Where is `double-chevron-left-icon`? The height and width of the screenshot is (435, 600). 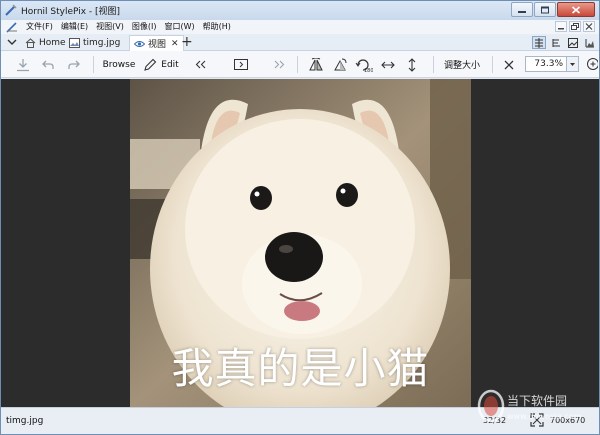
double-chevron-left-icon is located at coordinates (200, 64).